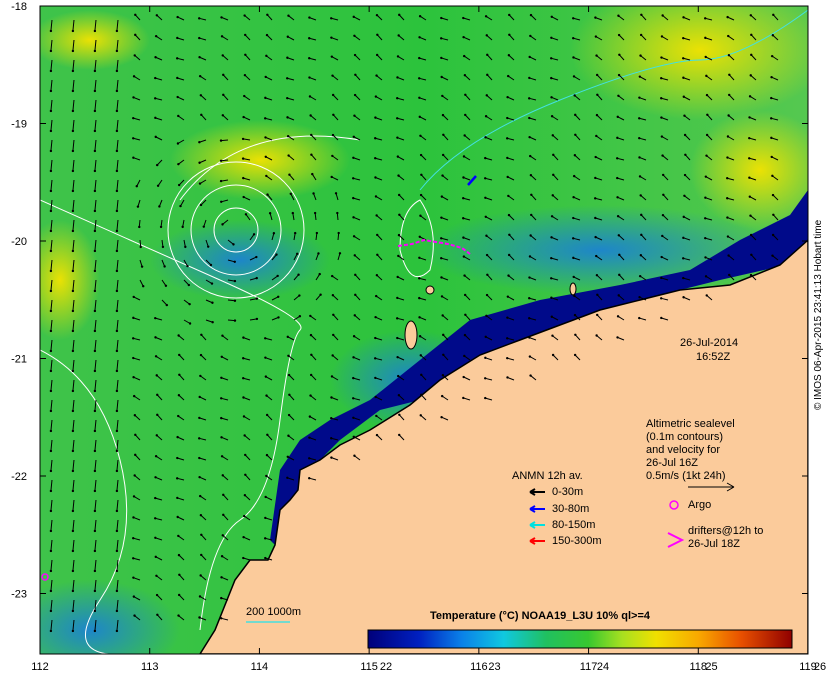  What do you see at coordinates (714, 544) in the screenshot?
I see `drifters-legend-line-2: 26-Jul 18Z` at bounding box center [714, 544].